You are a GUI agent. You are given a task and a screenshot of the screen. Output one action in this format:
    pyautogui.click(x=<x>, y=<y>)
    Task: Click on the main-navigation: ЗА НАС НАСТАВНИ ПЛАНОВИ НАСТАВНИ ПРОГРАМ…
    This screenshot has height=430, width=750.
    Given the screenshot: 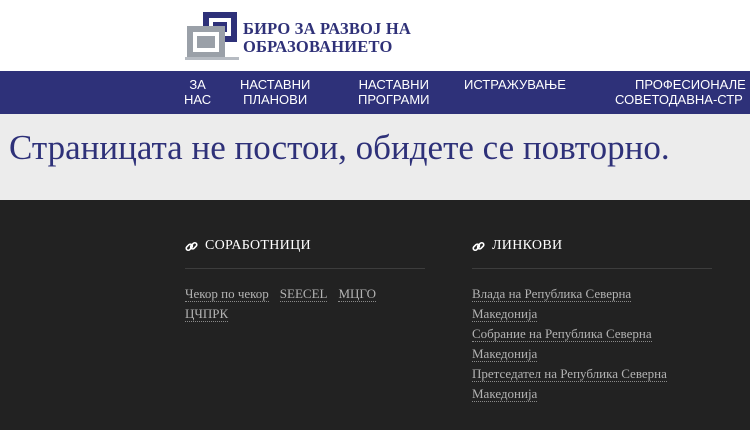 What is the action you would take?
    pyautogui.click(x=375, y=92)
    